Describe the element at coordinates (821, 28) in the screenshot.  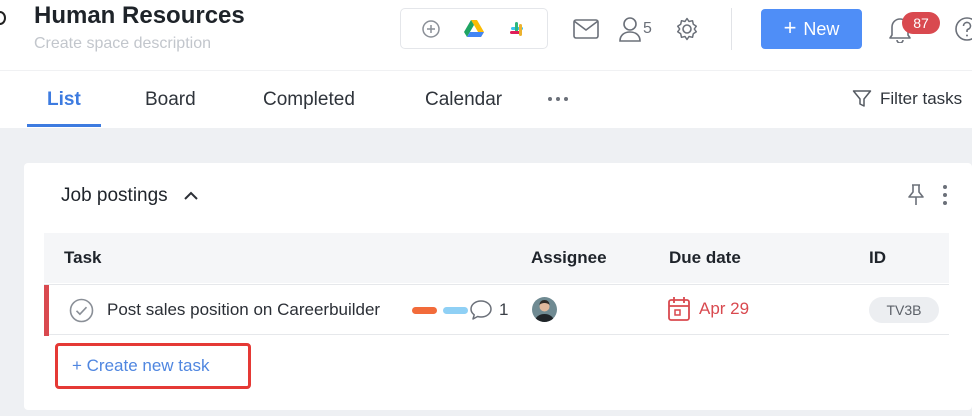
I see `new-button-label: New` at that location.